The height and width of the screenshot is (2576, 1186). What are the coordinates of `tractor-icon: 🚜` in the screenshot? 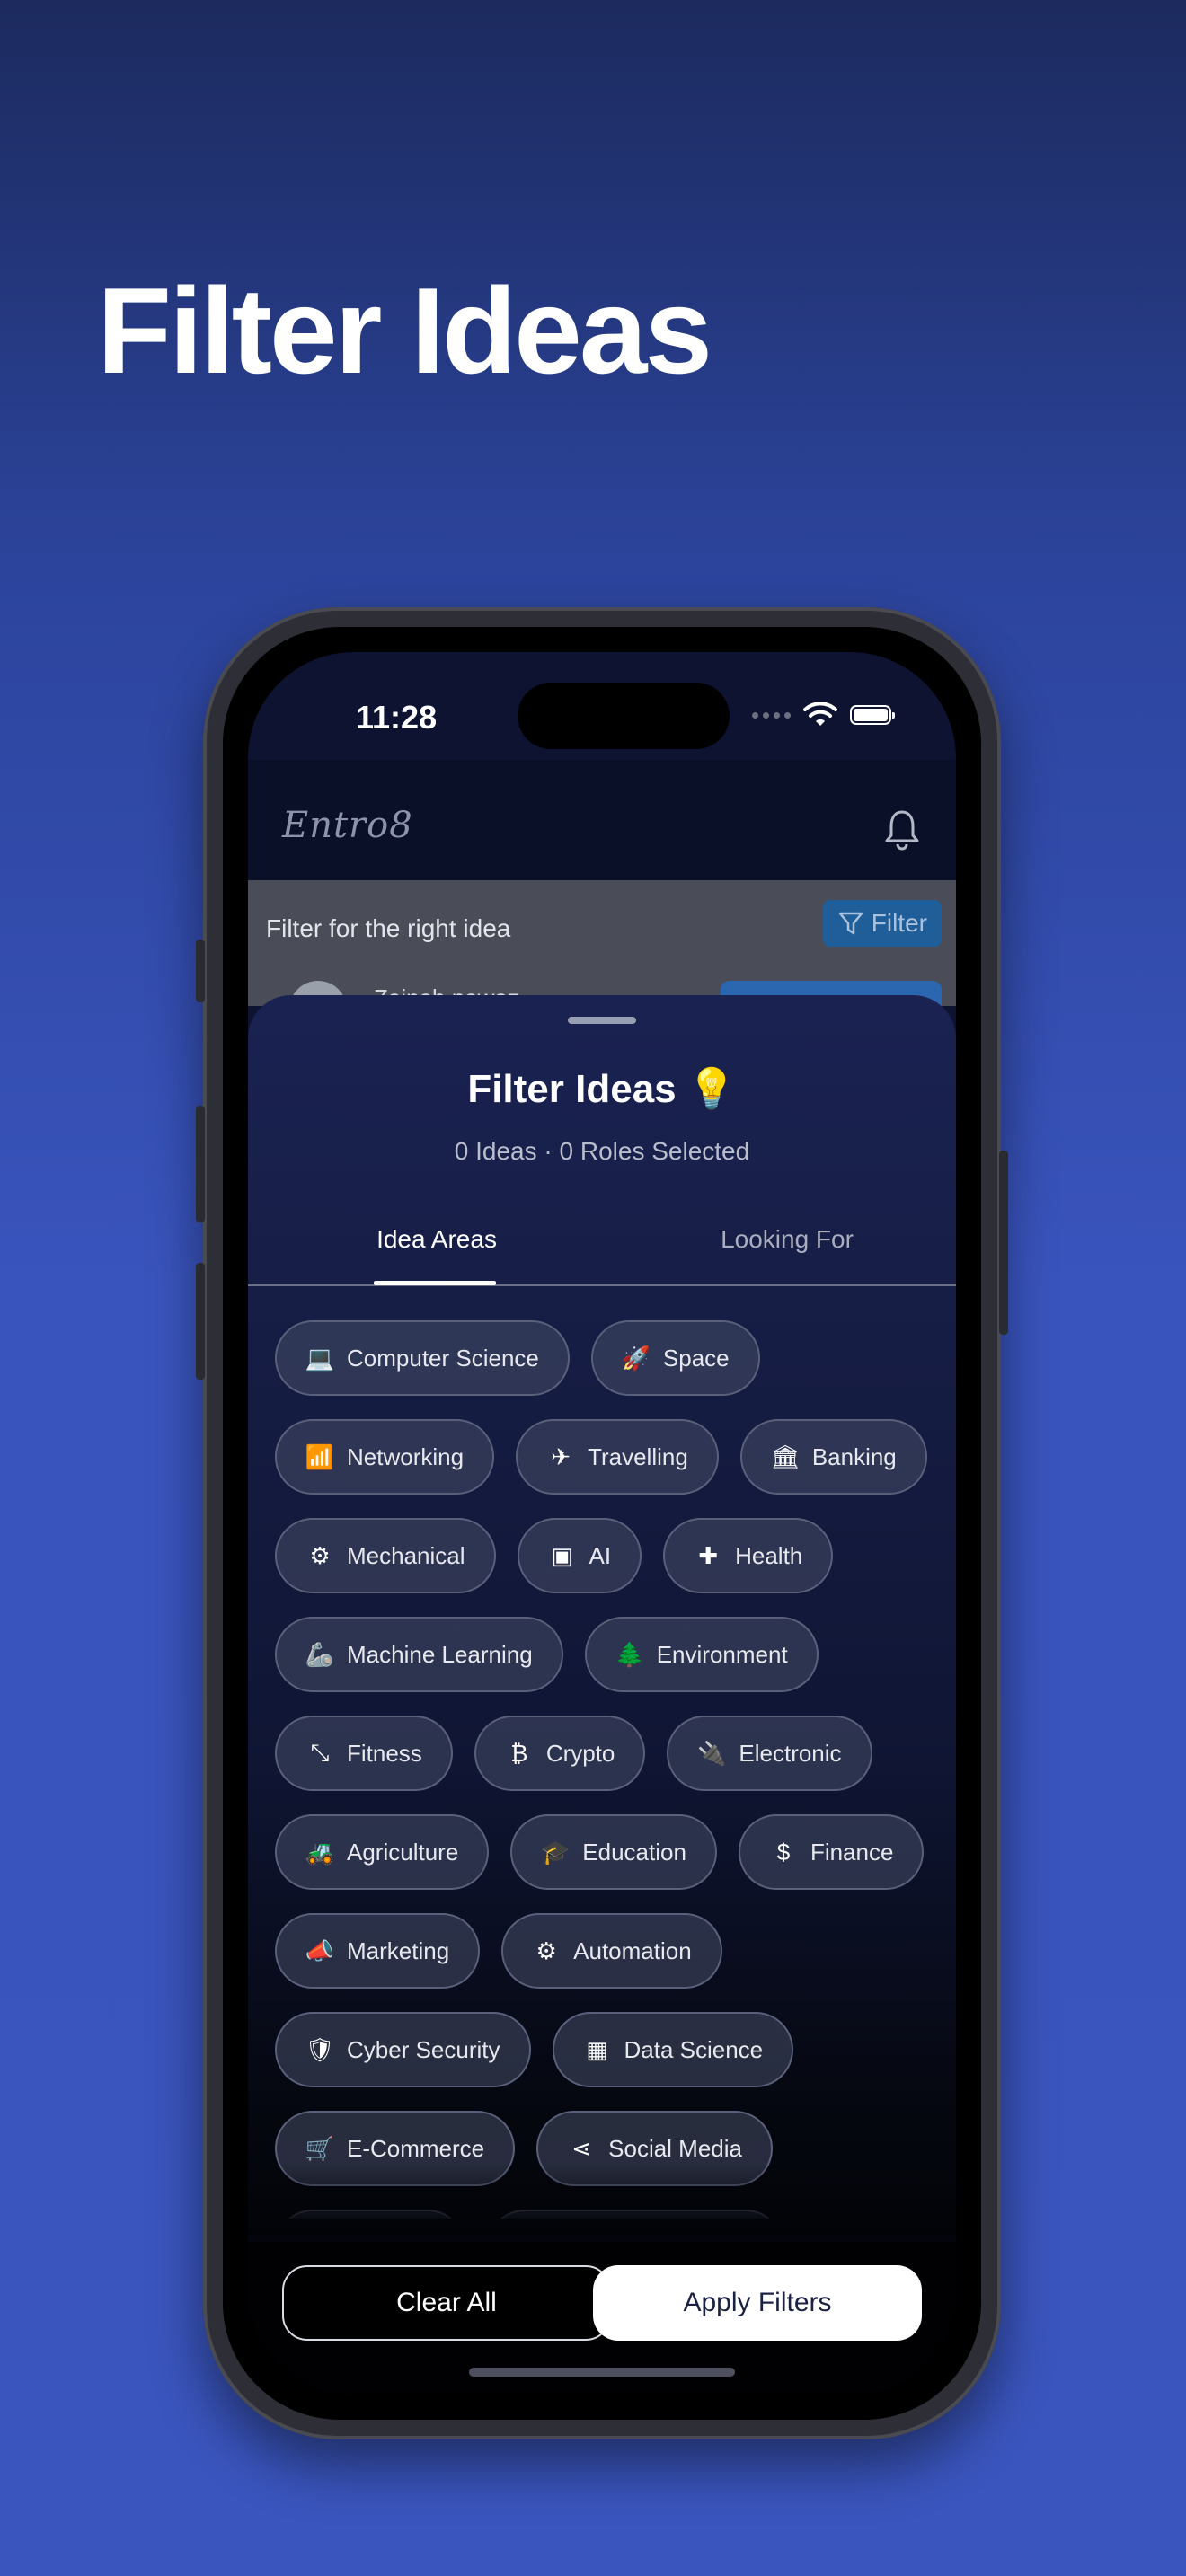 It's located at (320, 1852).